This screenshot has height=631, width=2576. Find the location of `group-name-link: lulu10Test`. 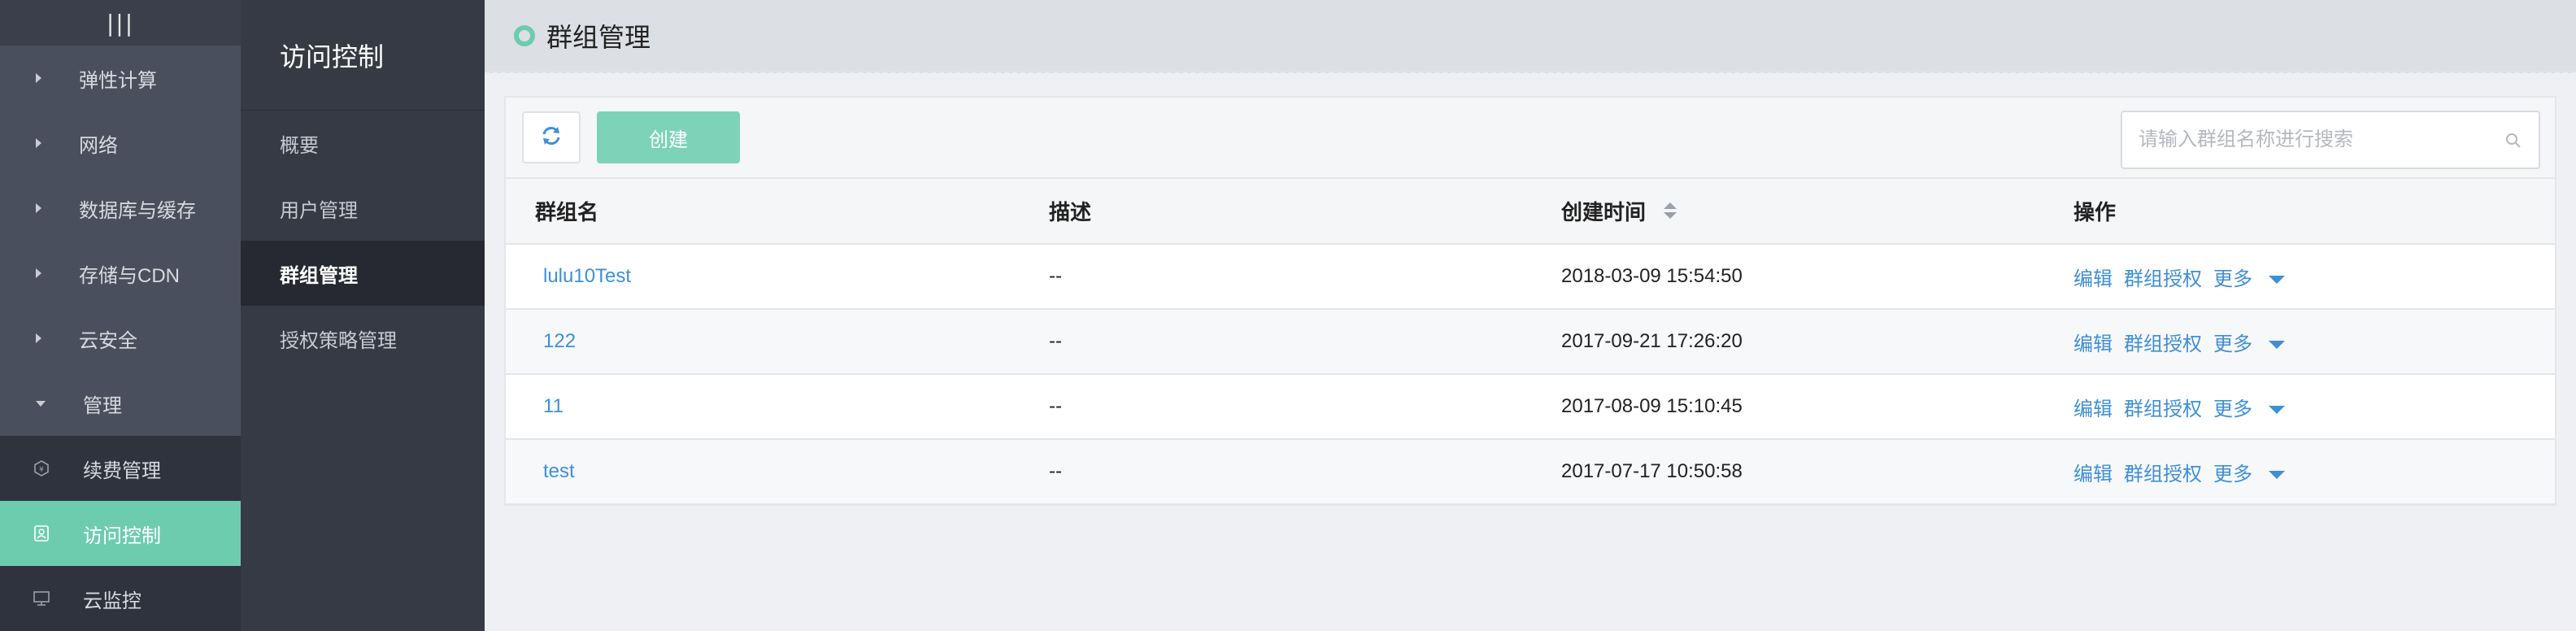

group-name-link: lulu10Test is located at coordinates (763, 277).